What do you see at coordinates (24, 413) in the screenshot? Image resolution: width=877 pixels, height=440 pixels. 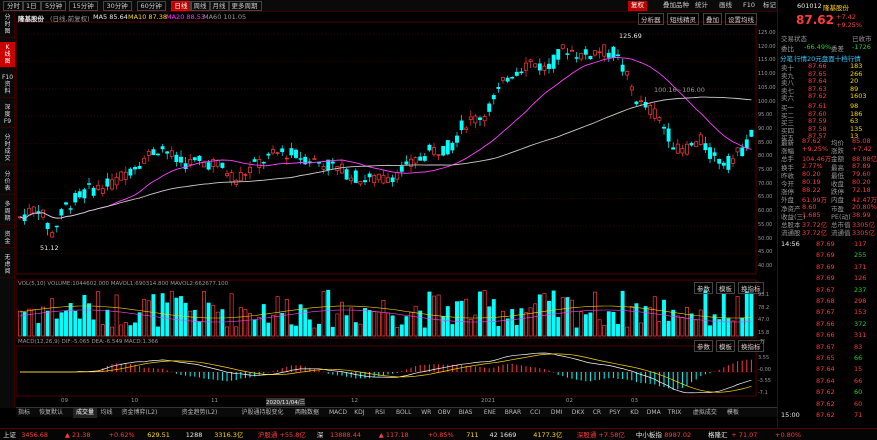 I see `indicator-tab-0: 指标` at bounding box center [24, 413].